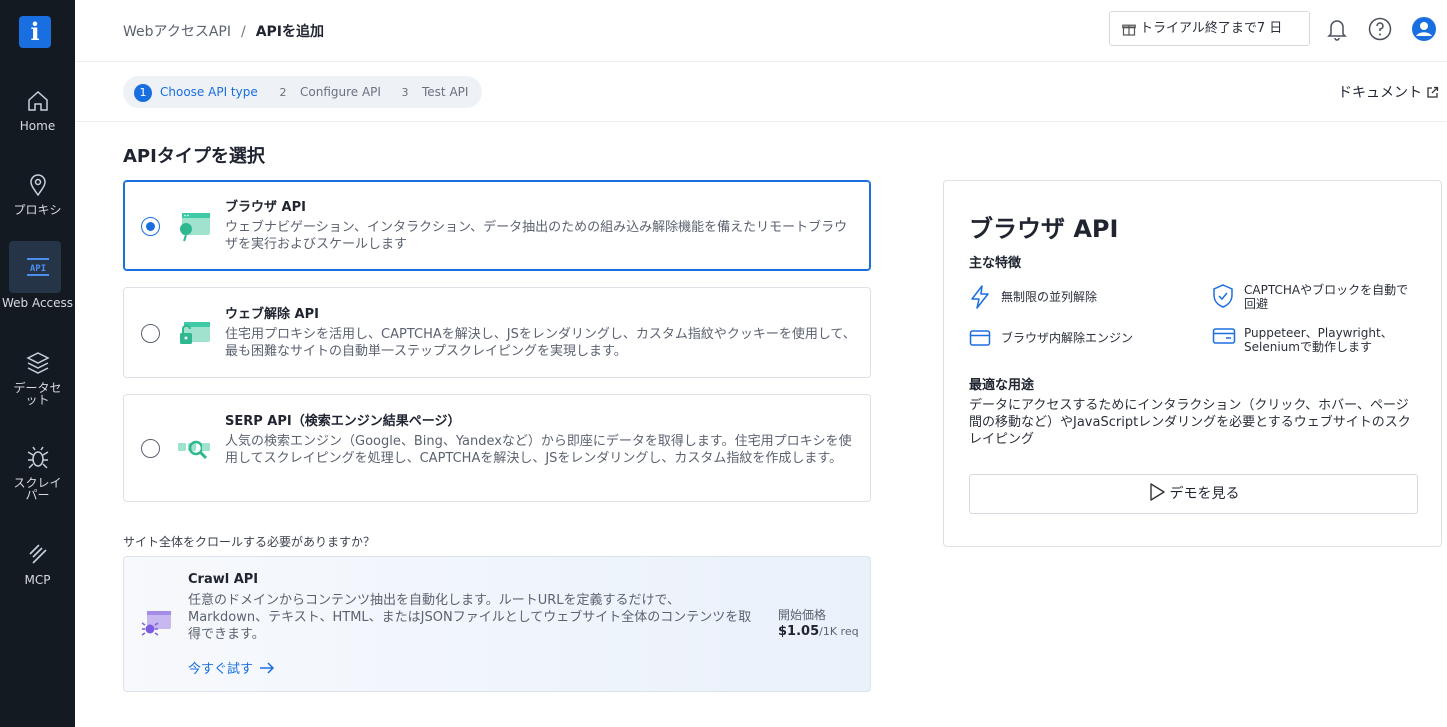 The width and height of the screenshot is (1447, 727). I want to click on price: $1.05/1K req, so click(818, 631).